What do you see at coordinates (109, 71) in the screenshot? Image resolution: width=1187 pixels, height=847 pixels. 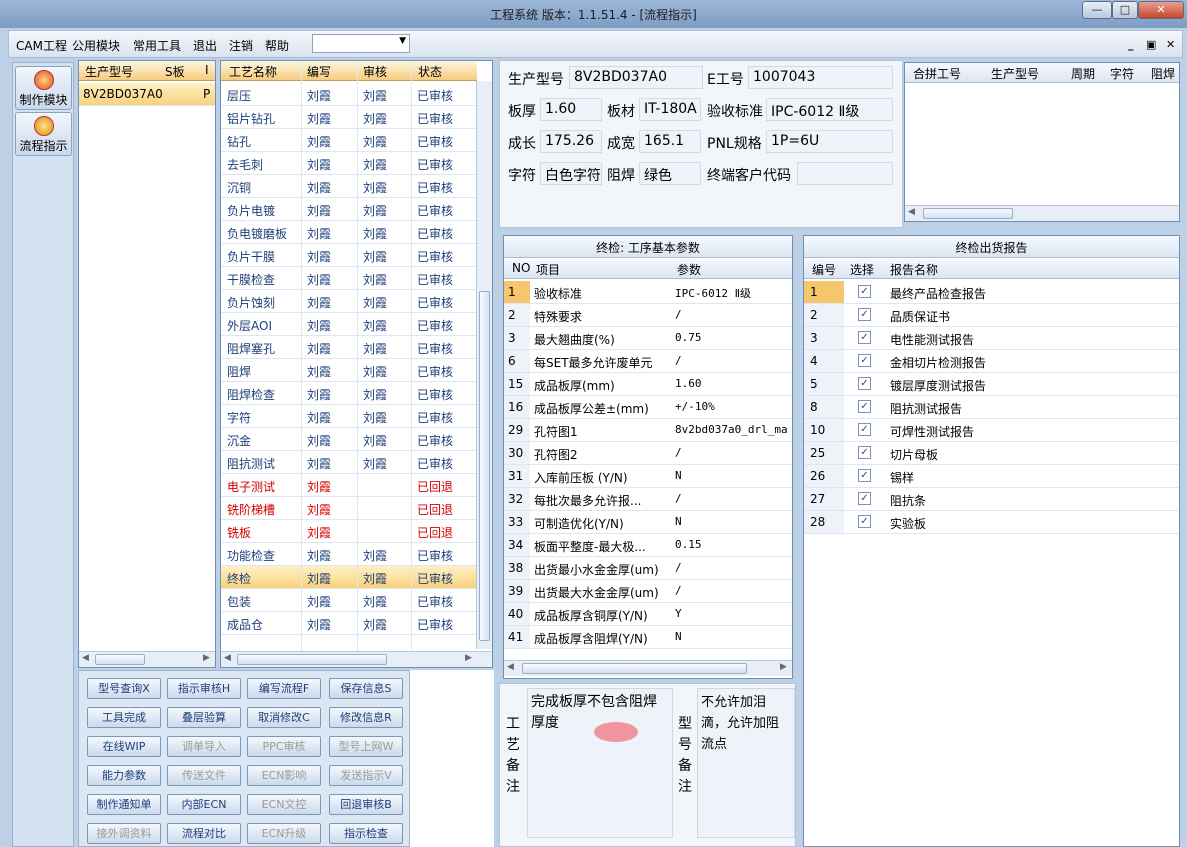 I see `col-model: 生产型号` at bounding box center [109, 71].